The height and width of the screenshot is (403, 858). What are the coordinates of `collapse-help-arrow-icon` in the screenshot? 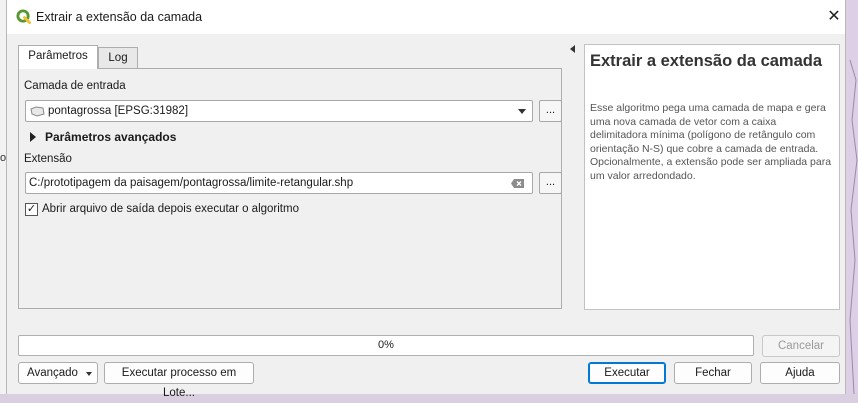 It's located at (572, 49).